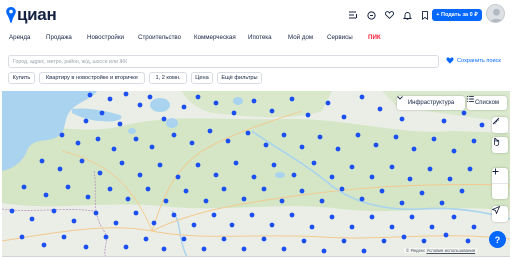 This screenshot has height=259, width=512. I want to click on map-attribution: © Яндекс Условия использования, so click(441, 250).